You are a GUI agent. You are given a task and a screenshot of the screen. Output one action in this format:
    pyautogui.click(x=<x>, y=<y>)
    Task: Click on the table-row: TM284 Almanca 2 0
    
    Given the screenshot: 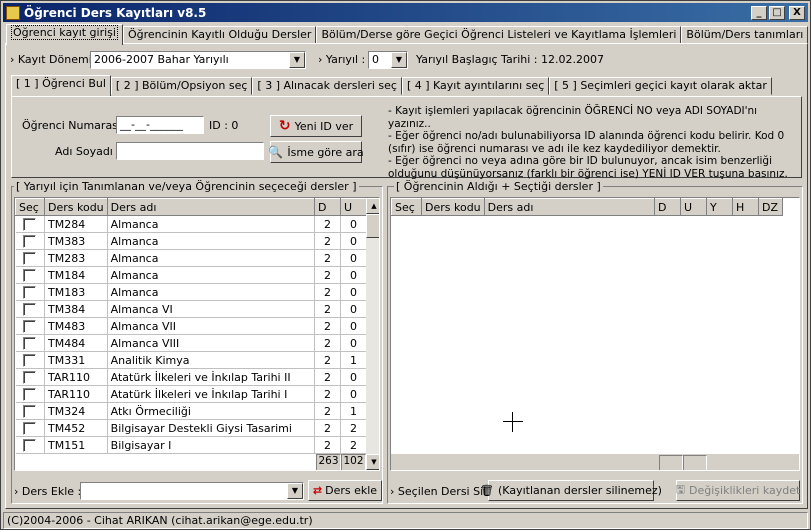 What is the action you would take?
    pyautogui.click(x=191, y=224)
    